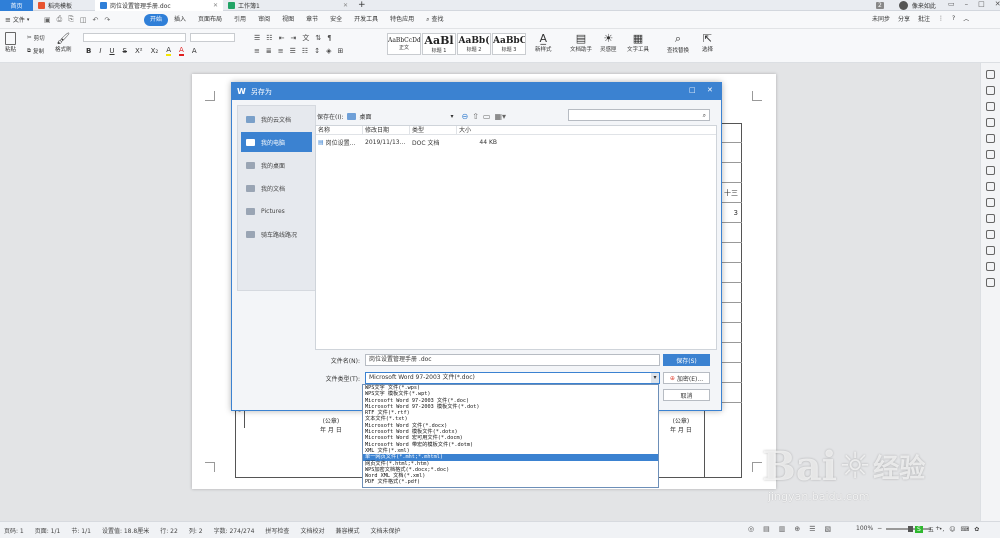 The height and width of the screenshot is (538, 1000). I want to click on place-cloud: 我的云文档, so click(276, 119).